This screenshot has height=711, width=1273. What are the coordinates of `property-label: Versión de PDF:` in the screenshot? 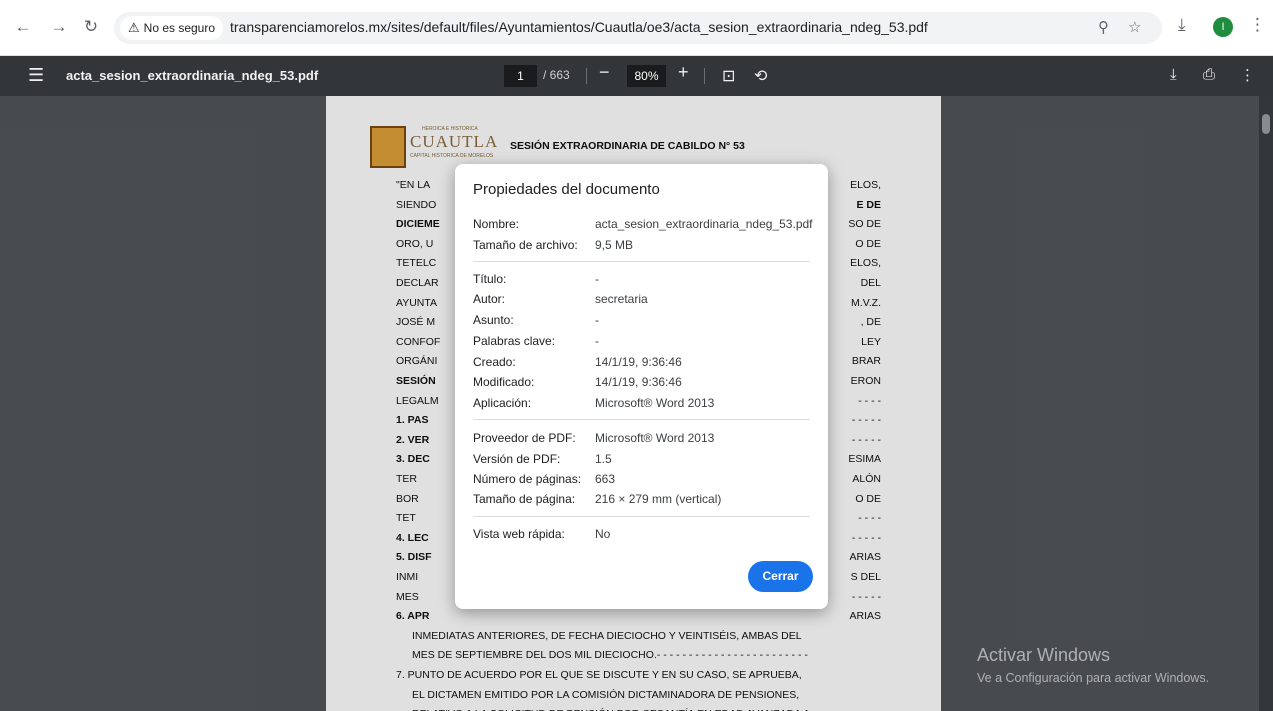 It's located at (517, 459).